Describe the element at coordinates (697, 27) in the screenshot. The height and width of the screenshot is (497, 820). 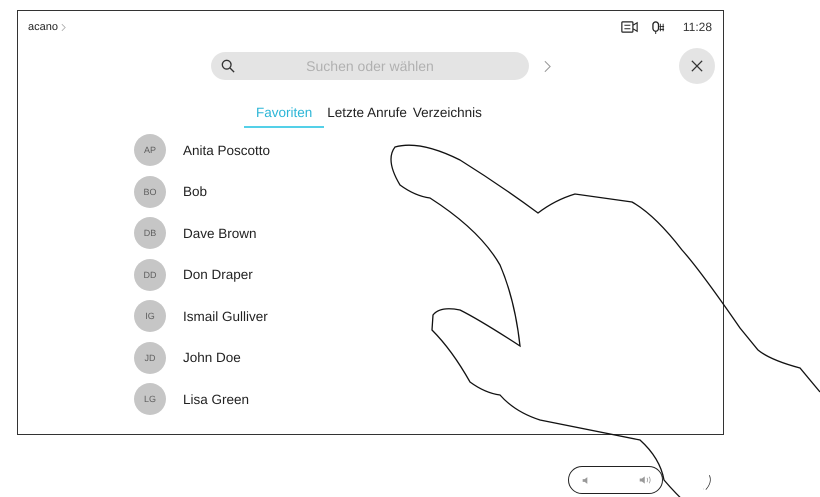
I see `clock-time: 11:28` at that location.